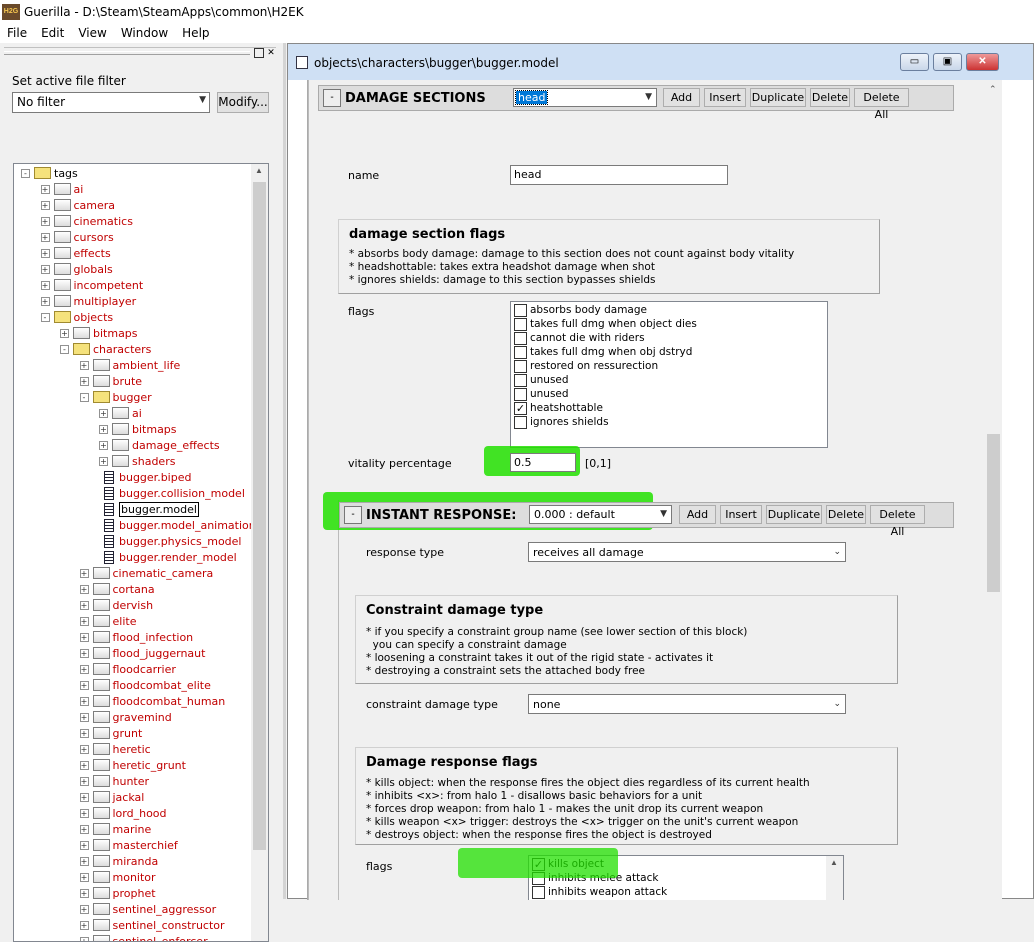  I want to click on tree-item: bugger.render_model, so click(170, 557).